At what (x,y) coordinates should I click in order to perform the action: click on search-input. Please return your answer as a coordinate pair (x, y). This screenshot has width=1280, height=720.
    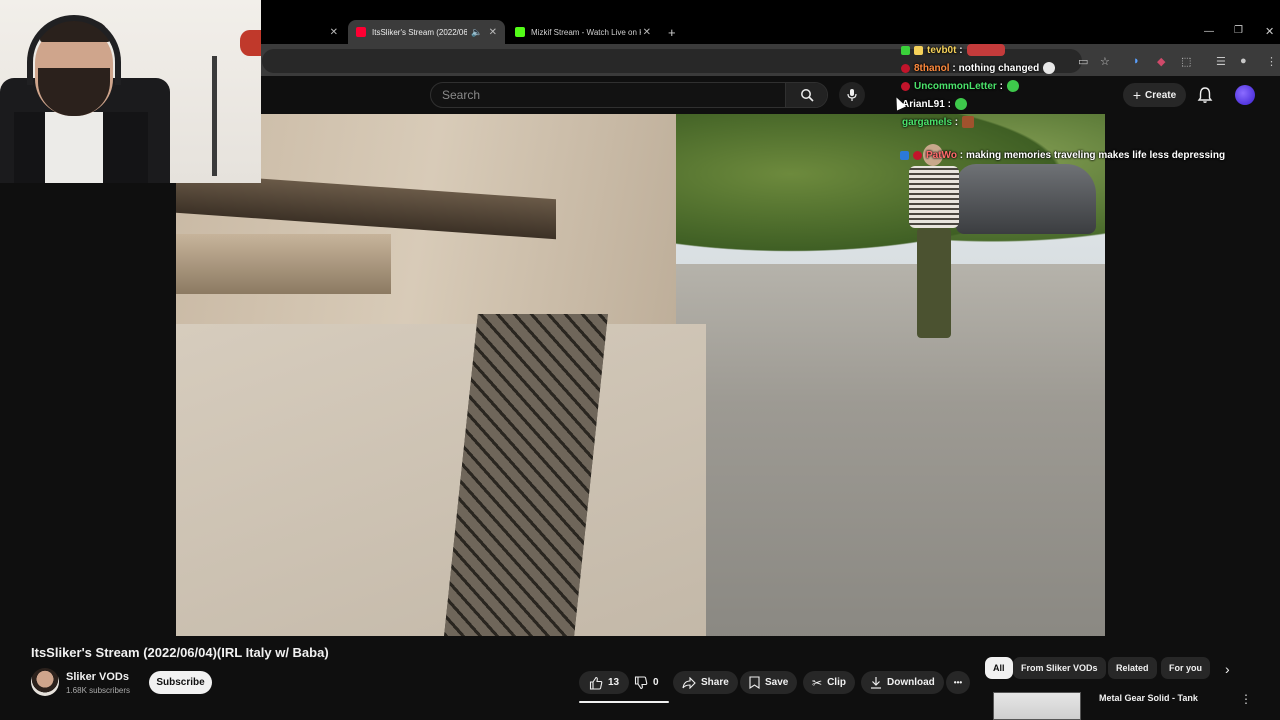
    Looking at the image, I should click on (609, 95).